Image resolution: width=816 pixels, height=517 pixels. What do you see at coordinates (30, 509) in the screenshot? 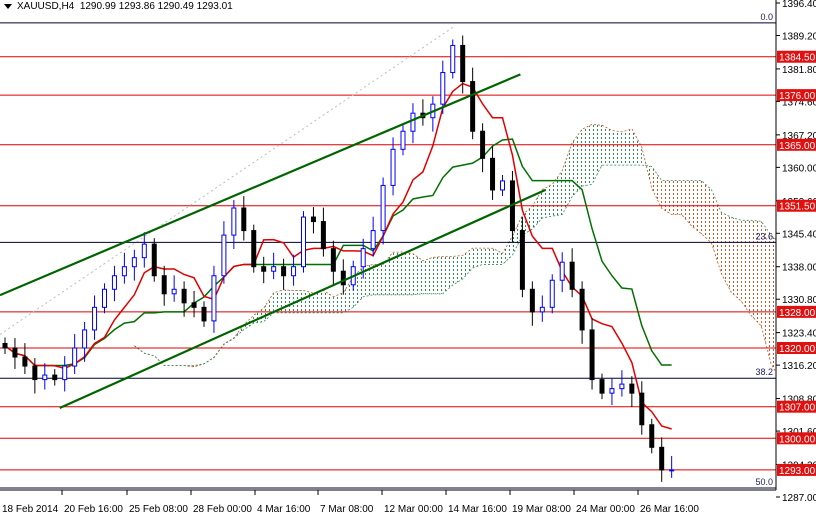
I see `time-tick-label: 18 Feb 2014` at bounding box center [30, 509].